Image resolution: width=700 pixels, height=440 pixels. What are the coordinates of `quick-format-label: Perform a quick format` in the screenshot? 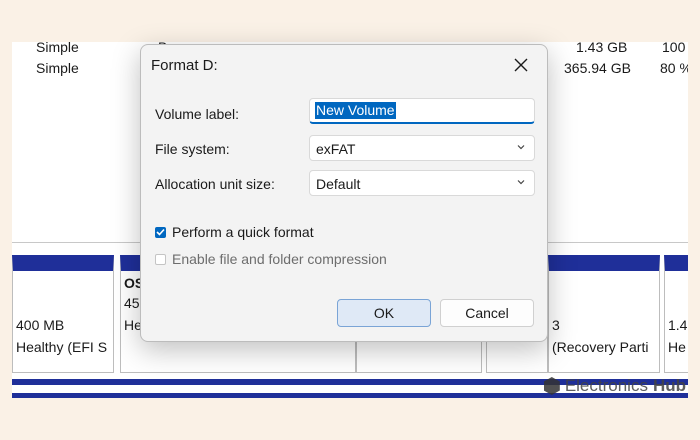 It's located at (243, 232).